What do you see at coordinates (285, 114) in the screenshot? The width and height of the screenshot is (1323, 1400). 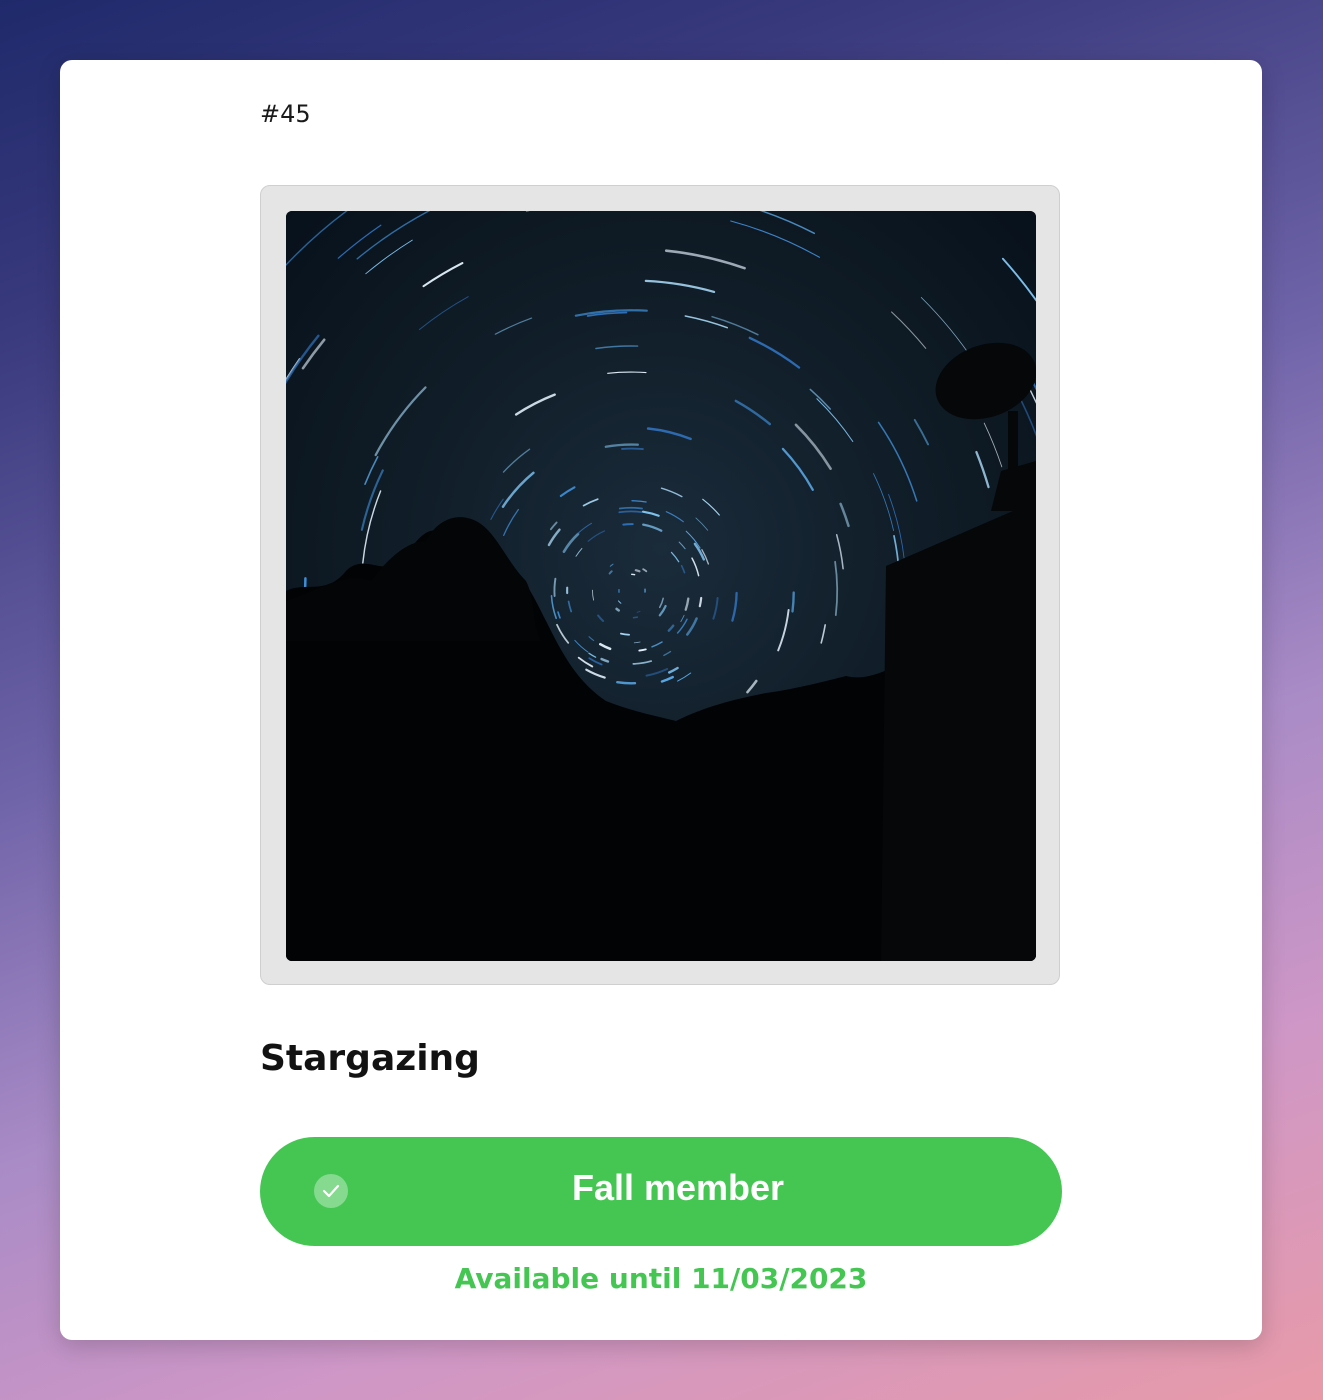 I see `item-number: #45` at bounding box center [285, 114].